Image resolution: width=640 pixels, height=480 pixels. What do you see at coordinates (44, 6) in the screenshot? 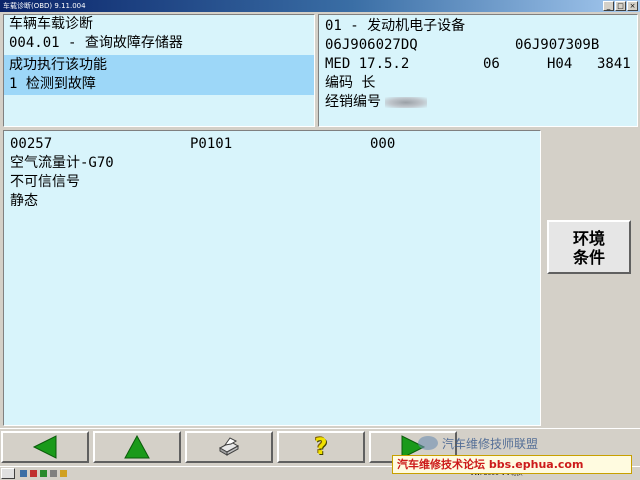
I see `window-title: 车载诊断(OBD) 9.11.004` at bounding box center [44, 6].